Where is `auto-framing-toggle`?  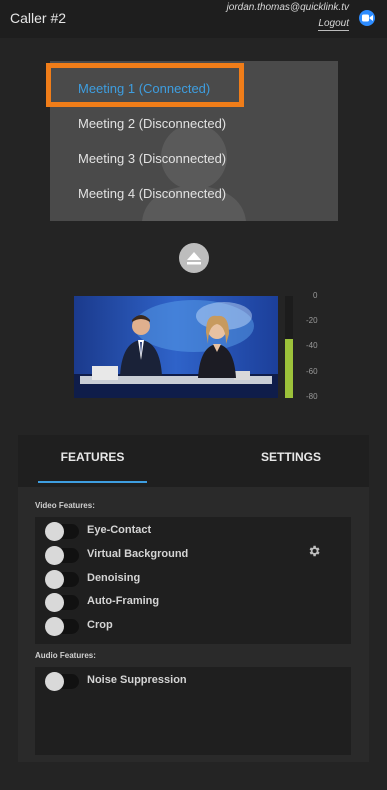 auto-framing-toggle is located at coordinates (62, 602).